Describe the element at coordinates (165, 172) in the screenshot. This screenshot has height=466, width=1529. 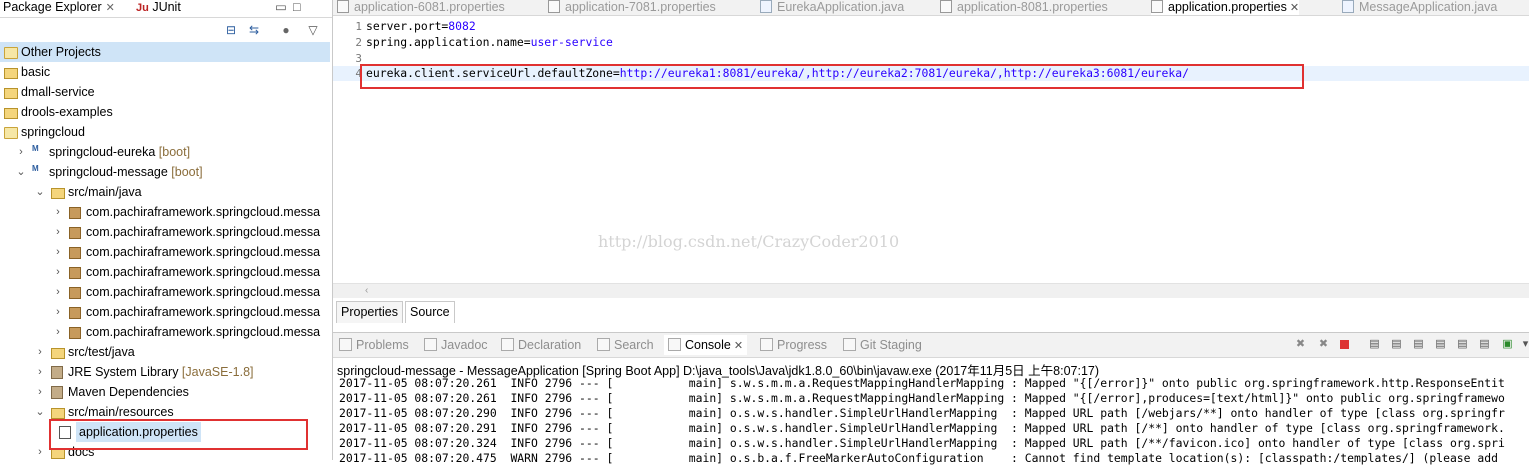
I see `tree-item: ⌄ Mspringcloud-message [boot]` at that location.